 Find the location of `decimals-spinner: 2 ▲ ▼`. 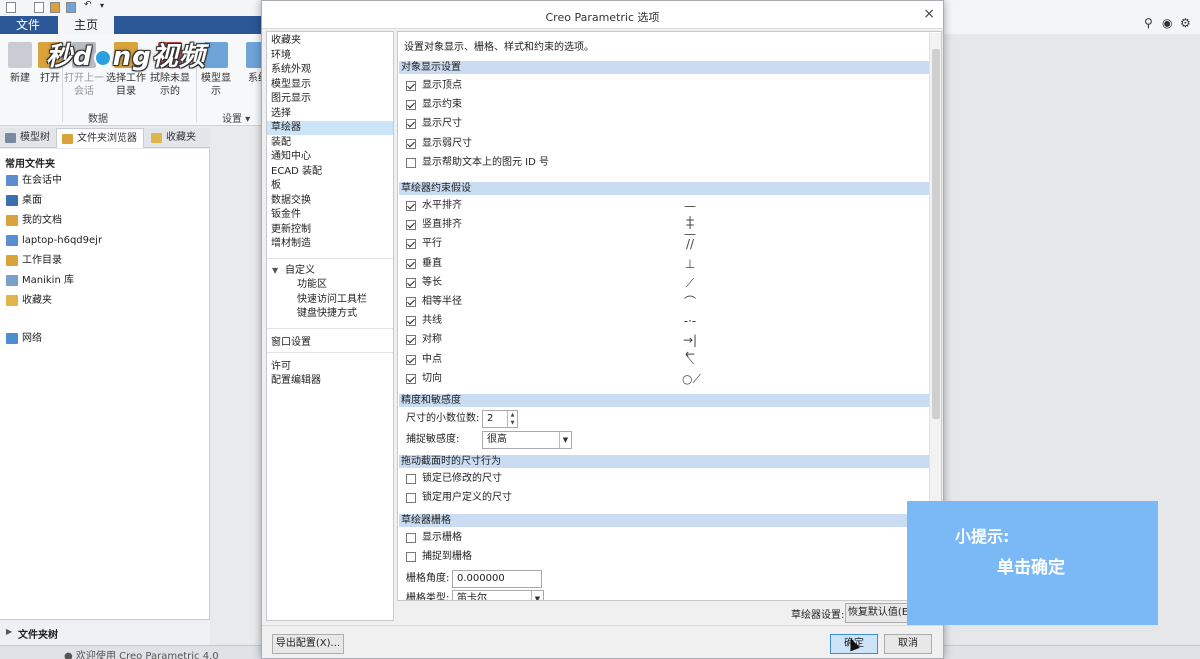

decimals-spinner: 2 ▲ ▼ is located at coordinates (500, 419).